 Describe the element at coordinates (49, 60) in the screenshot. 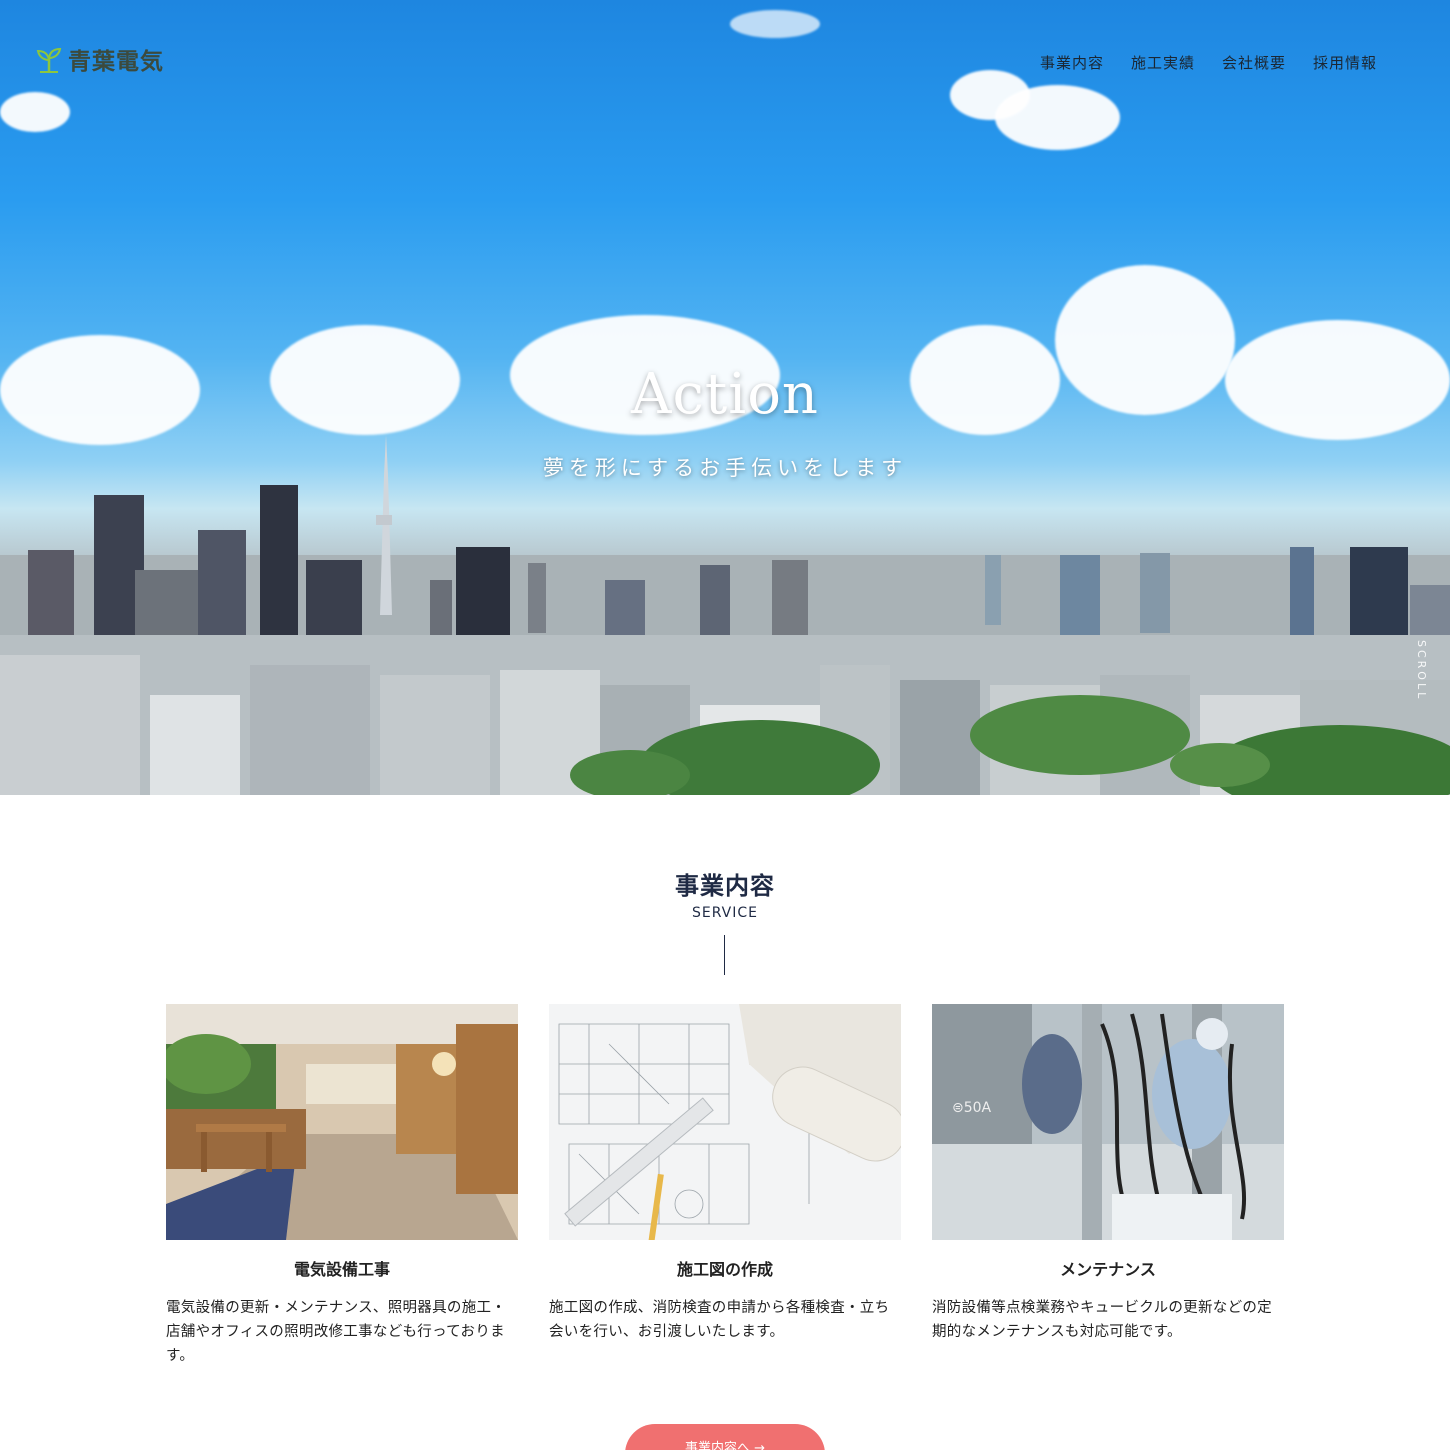

I see `sprout-icon` at that location.